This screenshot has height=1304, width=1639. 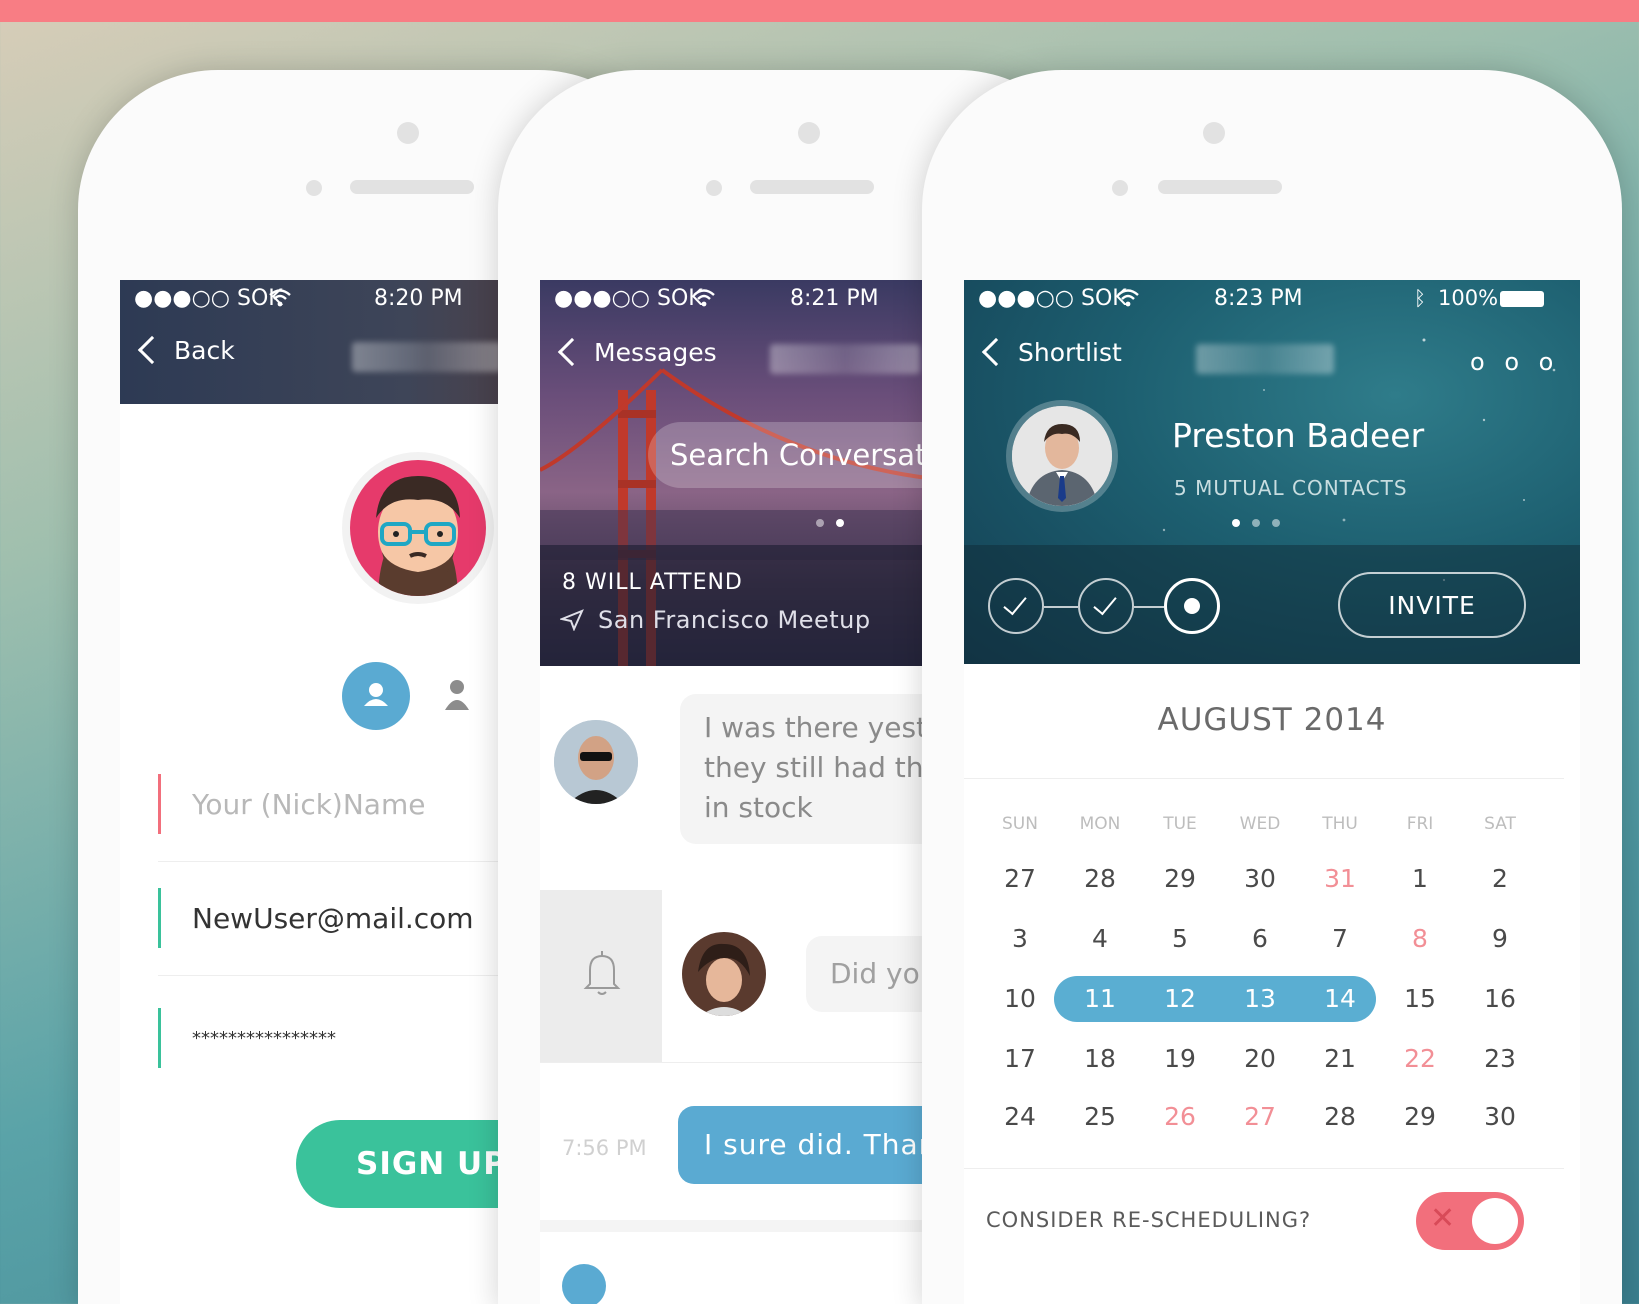 What do you see at coordinates (1420, 938) in the screenshot?
I see `calendar-day: 8` at bounding box center [1420, 938].